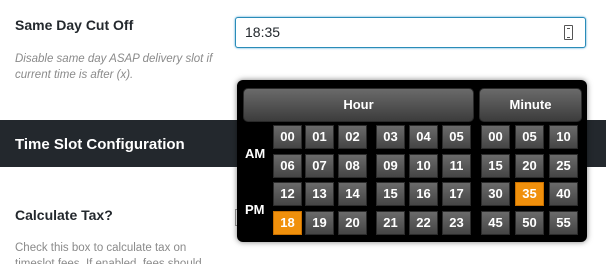  What do you see at coordinates (495, 137) in the screenshot?
I see `minute-cell-00: 00` at bounding box center [495, 137].